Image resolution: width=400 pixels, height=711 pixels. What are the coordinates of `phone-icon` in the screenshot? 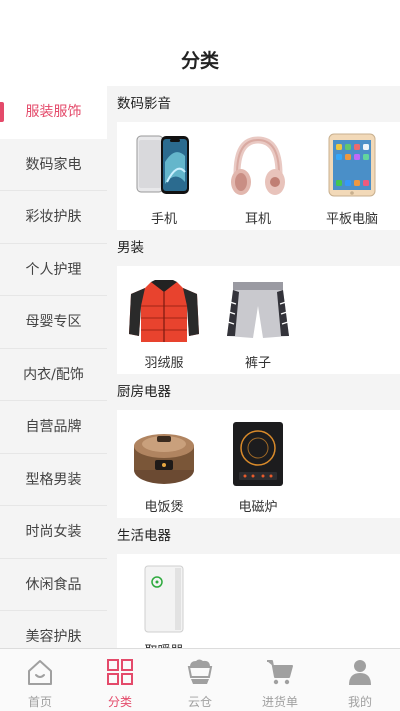 It's located at (164, 168).